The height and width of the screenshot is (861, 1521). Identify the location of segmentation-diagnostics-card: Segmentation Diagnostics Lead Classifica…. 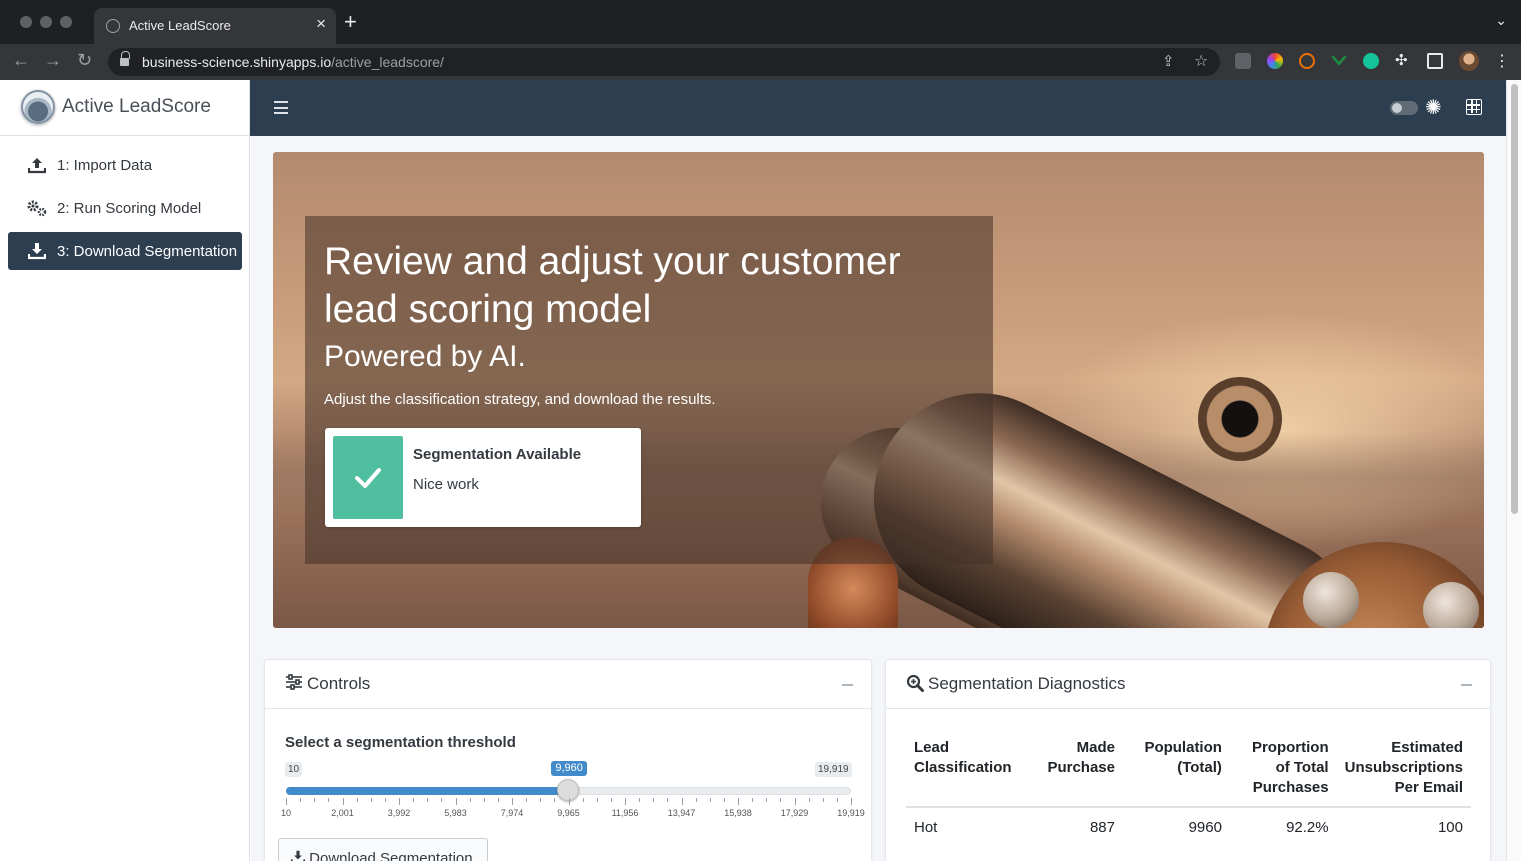
(1188, 760).